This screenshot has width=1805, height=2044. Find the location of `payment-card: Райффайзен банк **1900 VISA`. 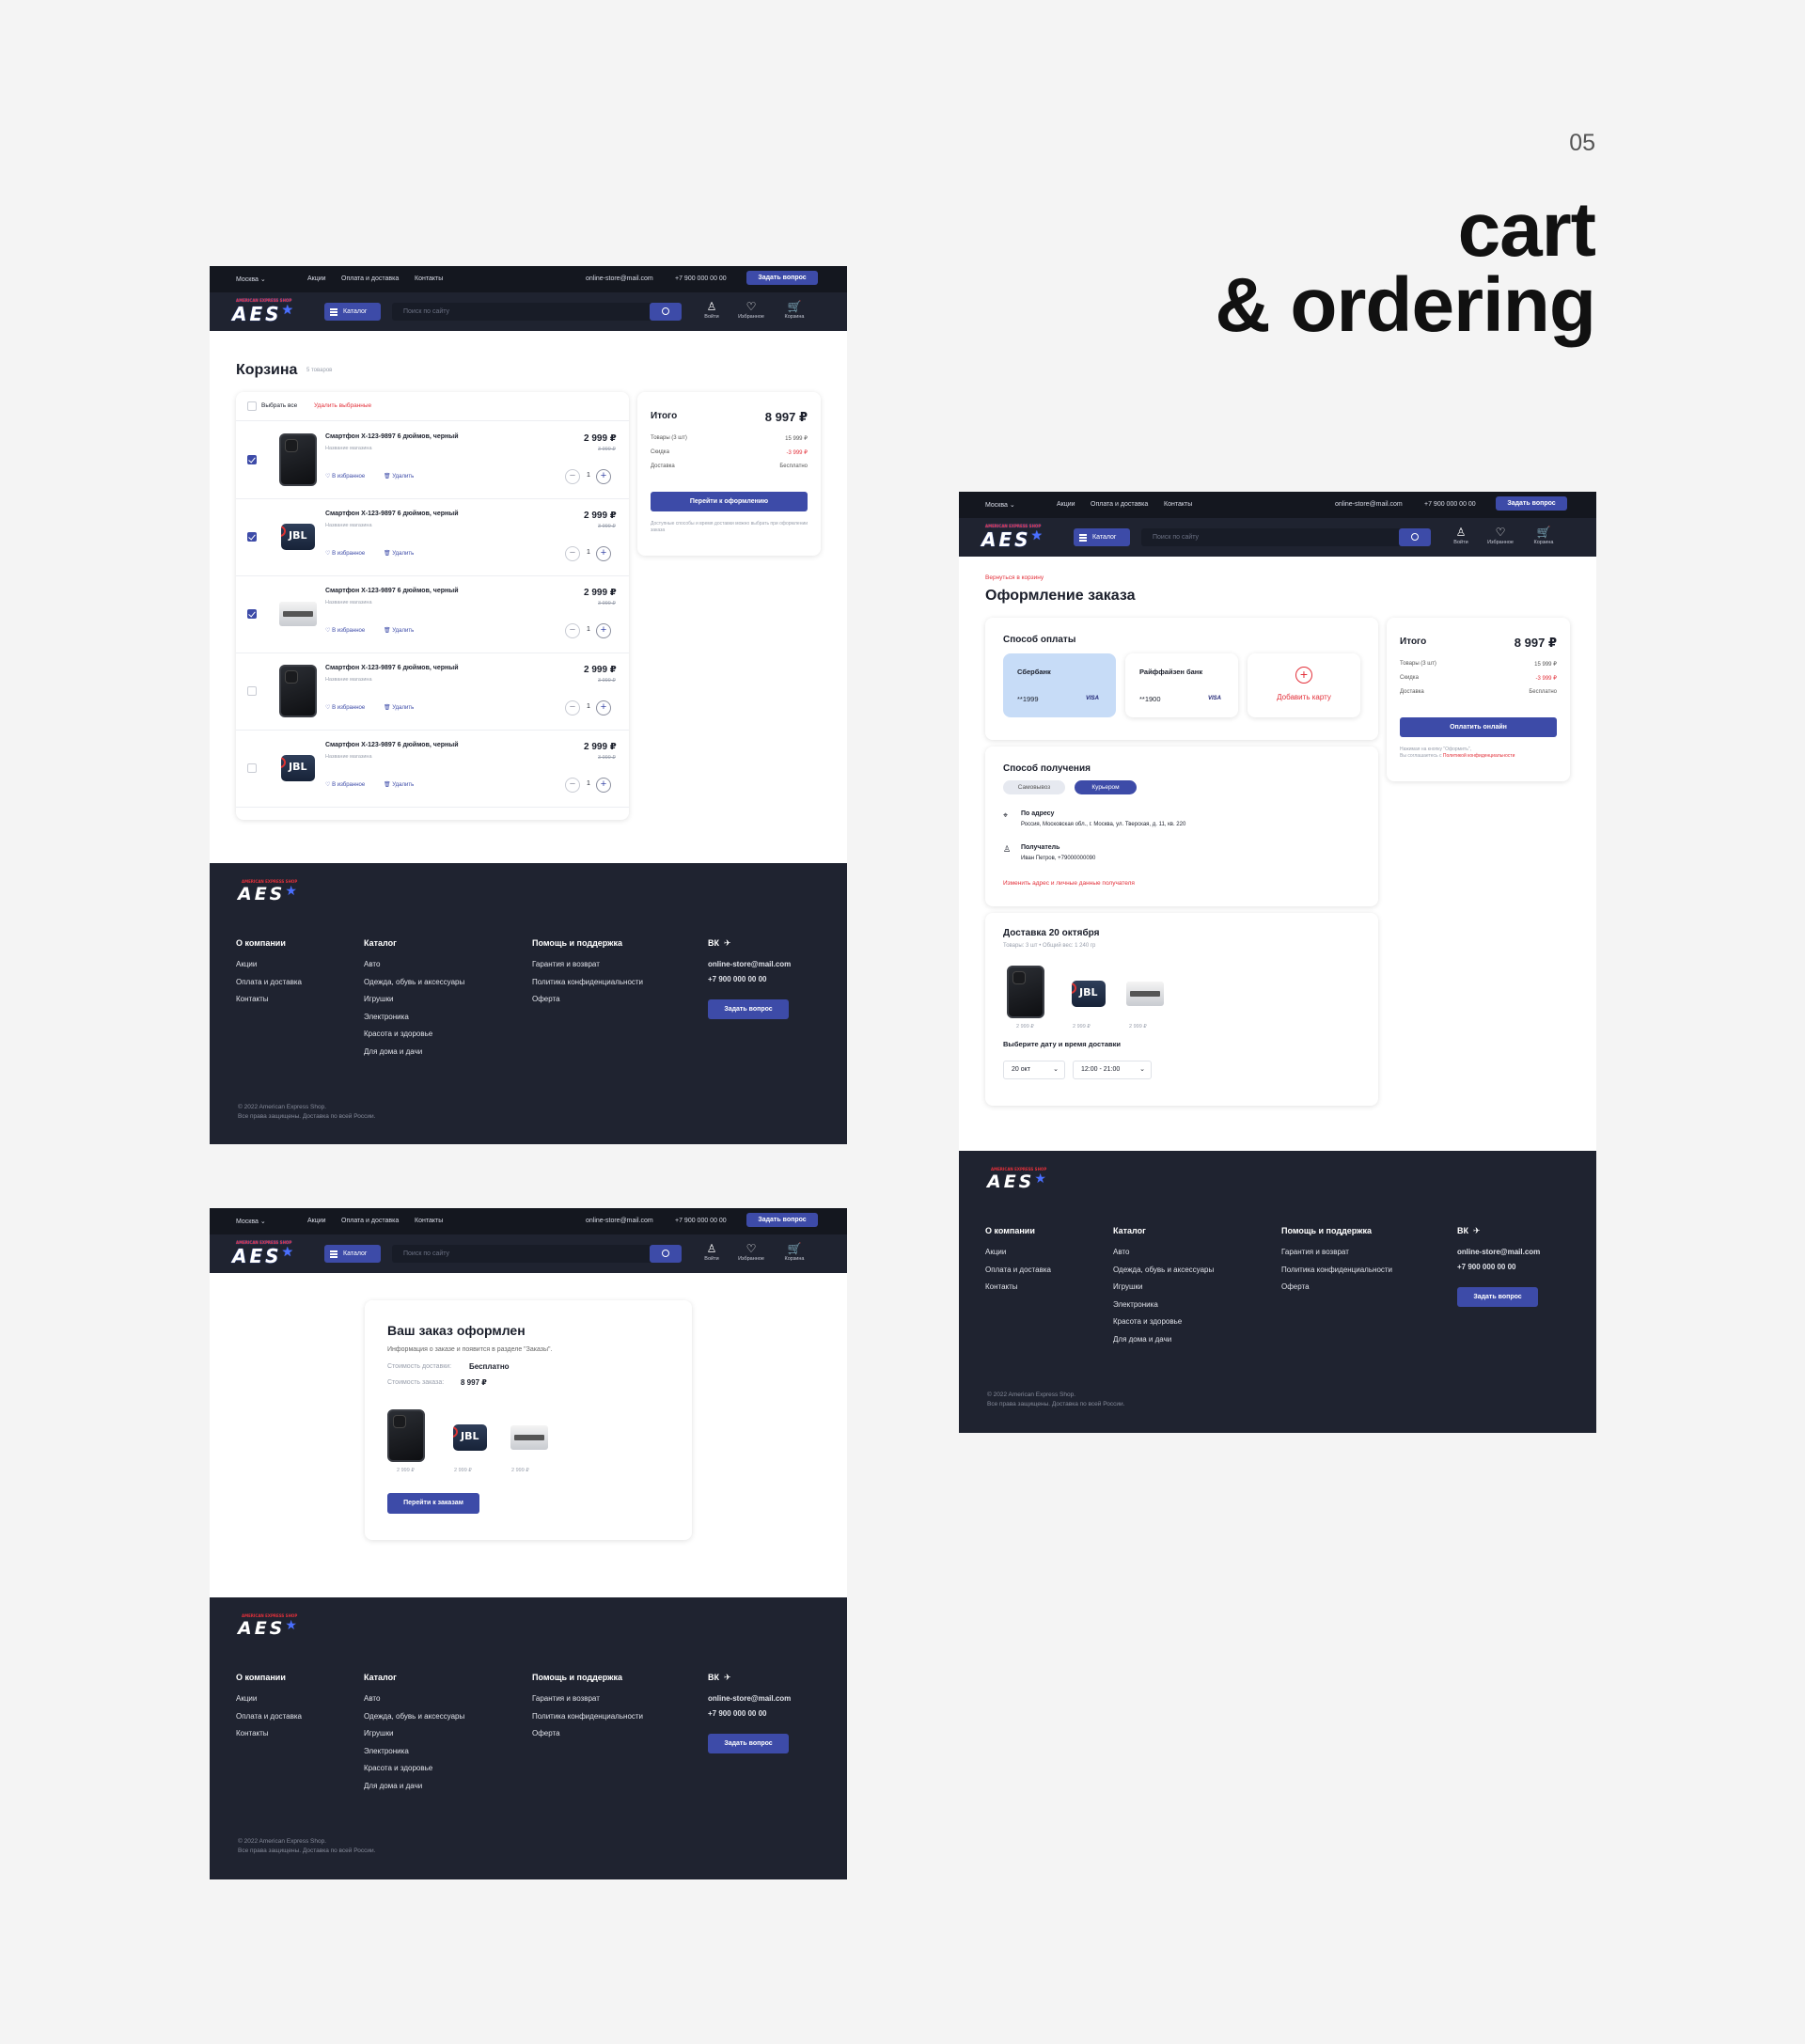

payment-card: Райффайзен банк **1900 VISA is located at coordinates (1181, 685).